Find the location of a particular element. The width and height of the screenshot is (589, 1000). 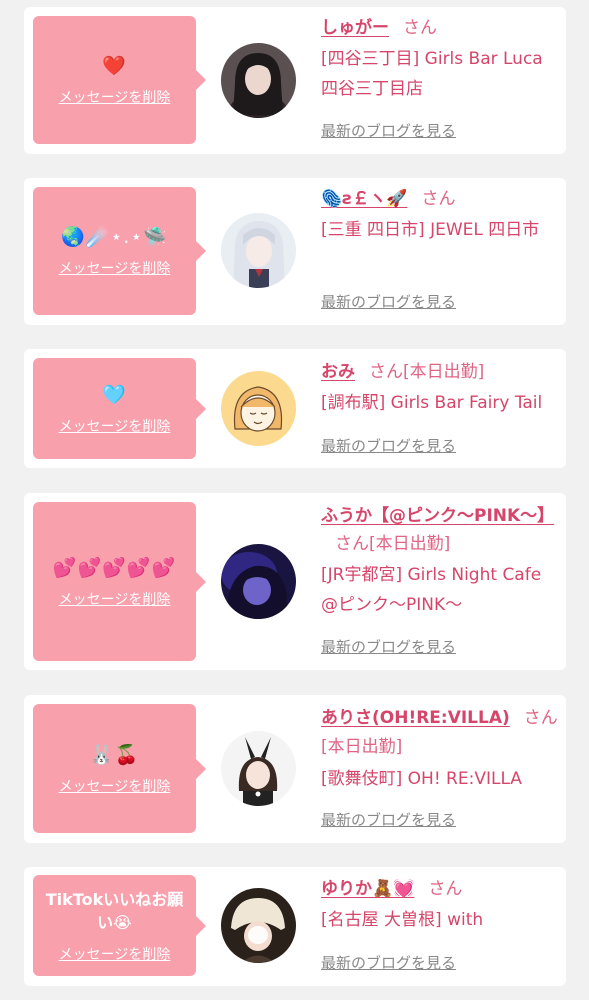

message-bubble: TikTokいいねお願い😭 メッセージを削除 is located at coordinates (119, 925).